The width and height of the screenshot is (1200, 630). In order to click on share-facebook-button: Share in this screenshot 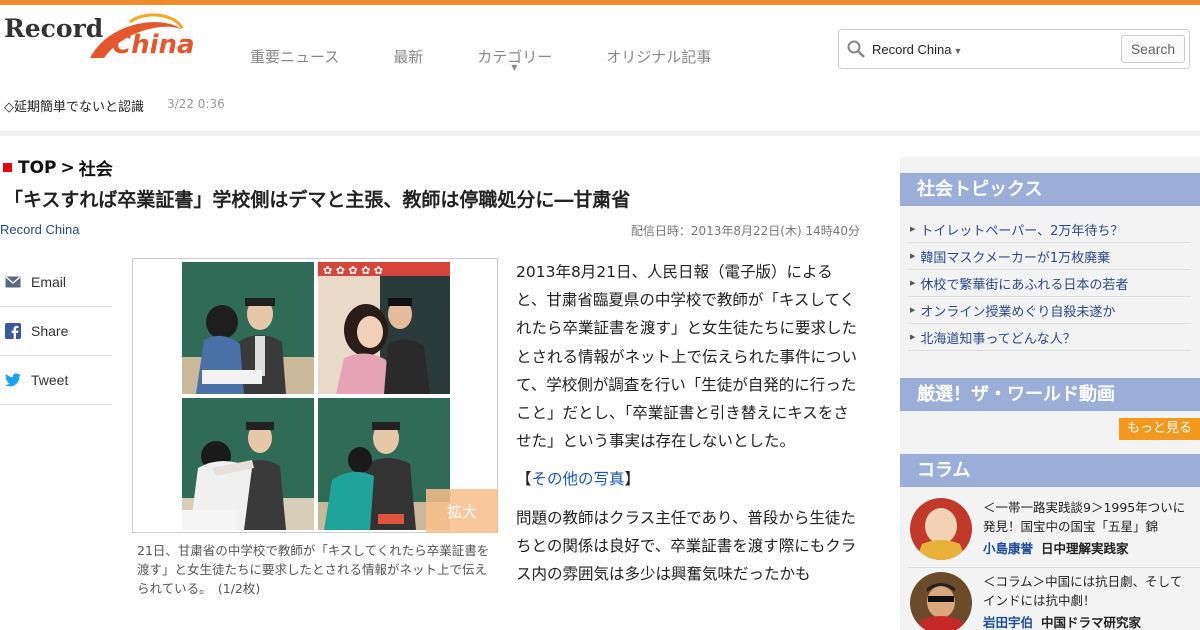, I will do `click(56, 331)`.